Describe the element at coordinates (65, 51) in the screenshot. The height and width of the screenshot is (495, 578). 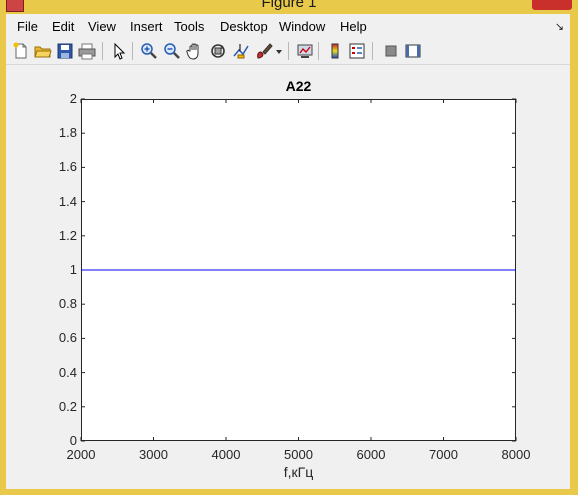
I see `save-icon` at that location.